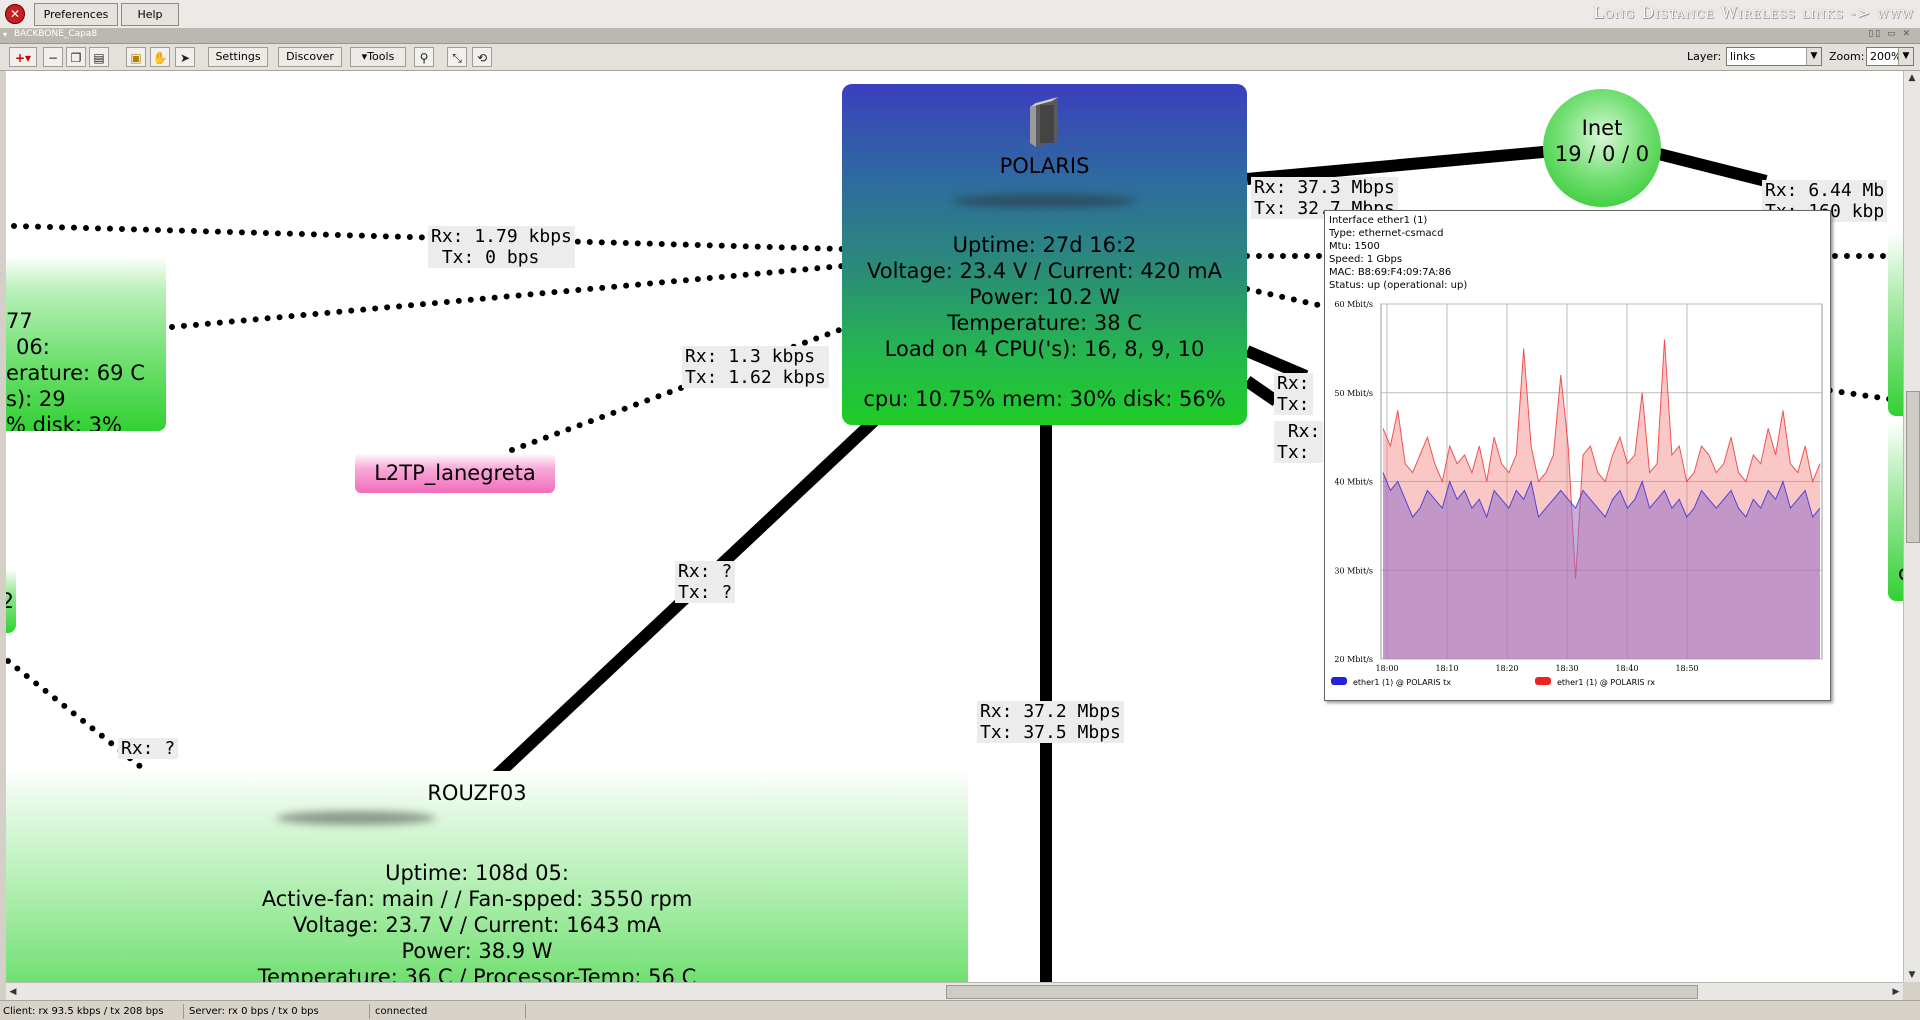 The height and width of the screenshot is (1020, 1920). What do you see at coordinates (1044, 166) in the screenshot?
I see `node-polaris-name: POLARIS` at bounding box center [1044, 166].